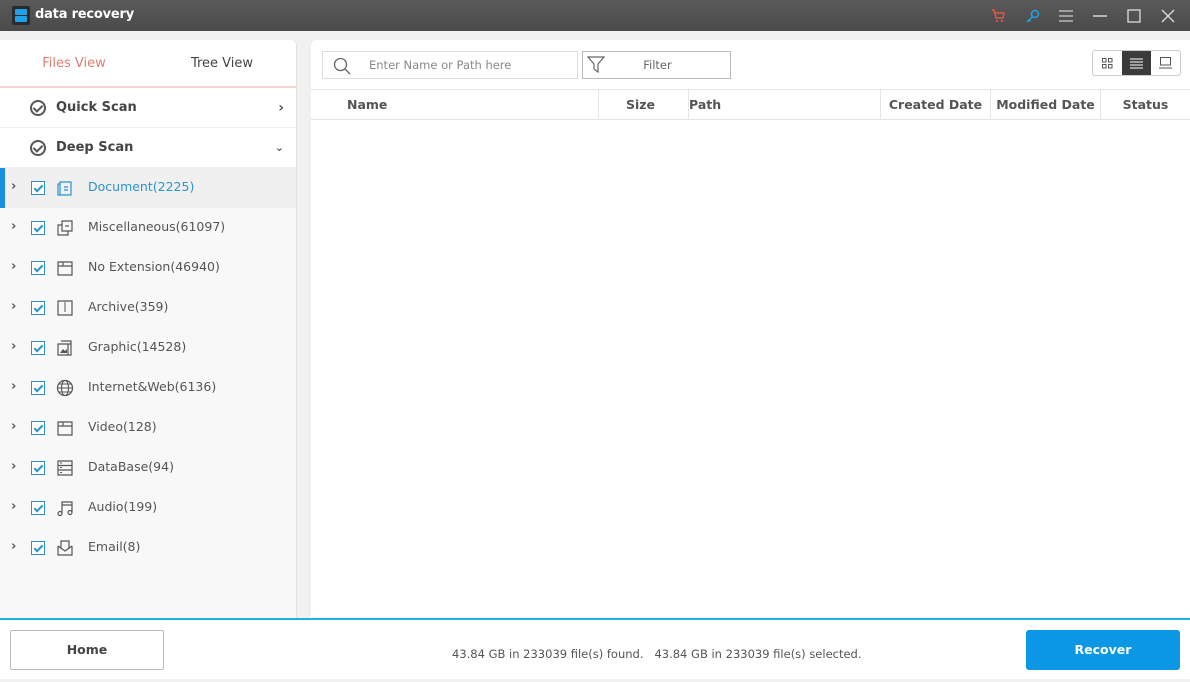  Describe the element at coordinates (644, 104) in the screenshot. I see `column-size: Size` at that location.